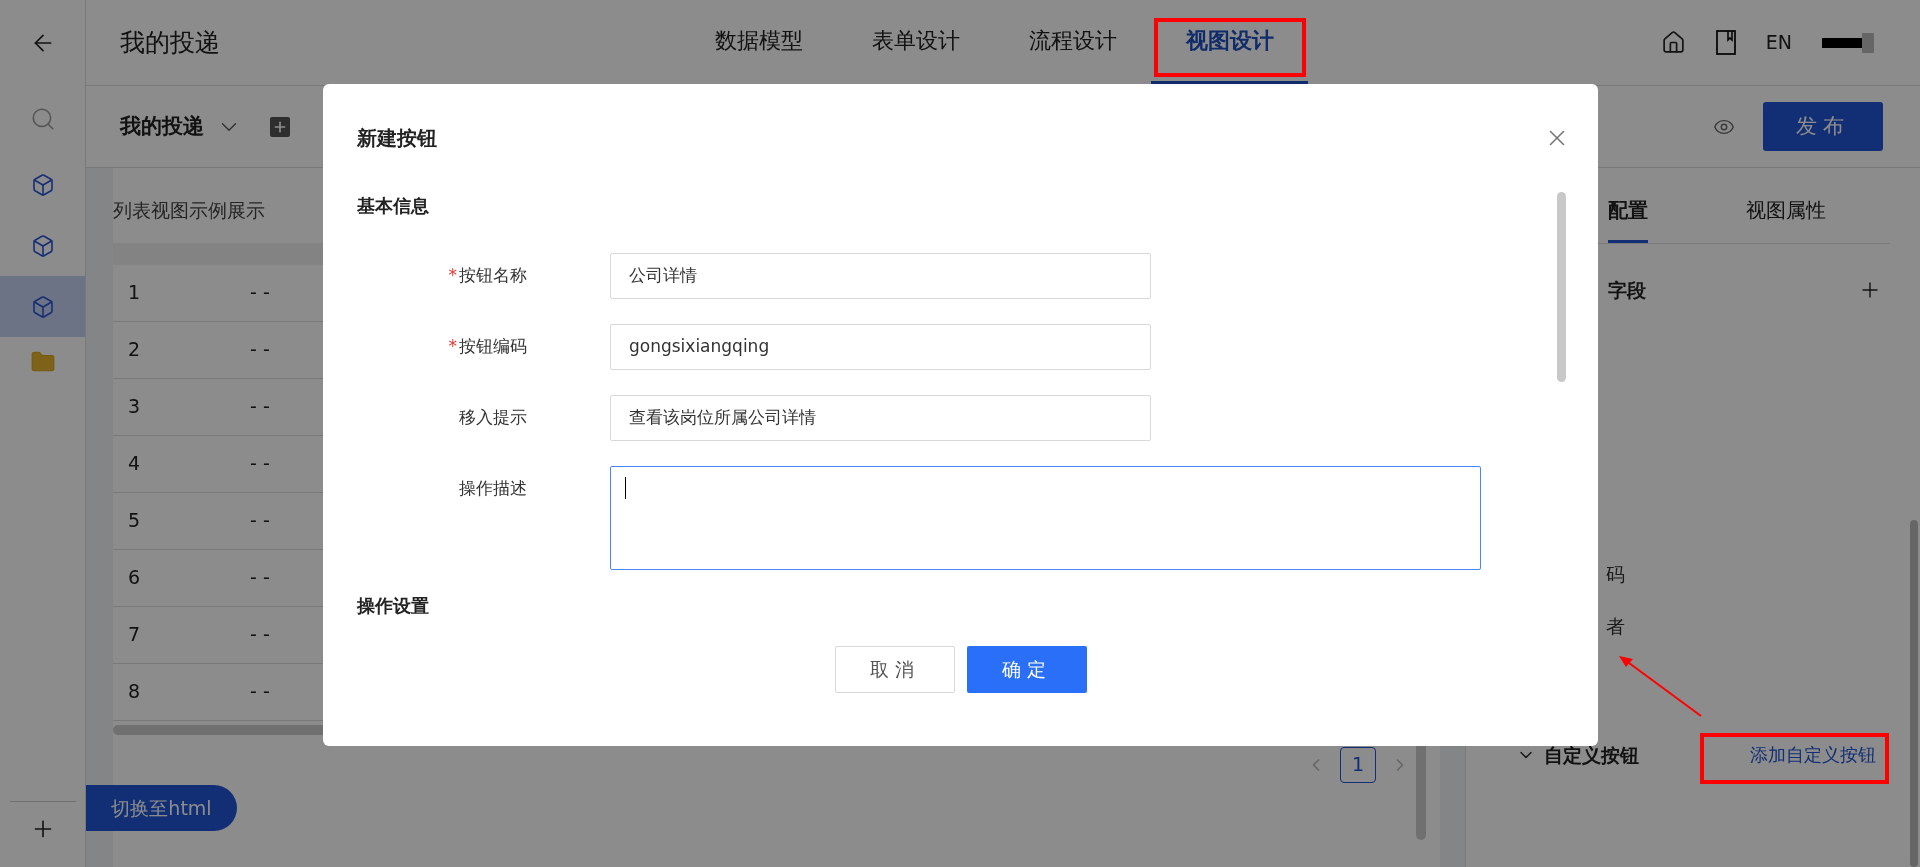 Image resolution: width=1920 pixels, height=867 pixels. I want to click on section-title: 字段, so click(1627, 290).